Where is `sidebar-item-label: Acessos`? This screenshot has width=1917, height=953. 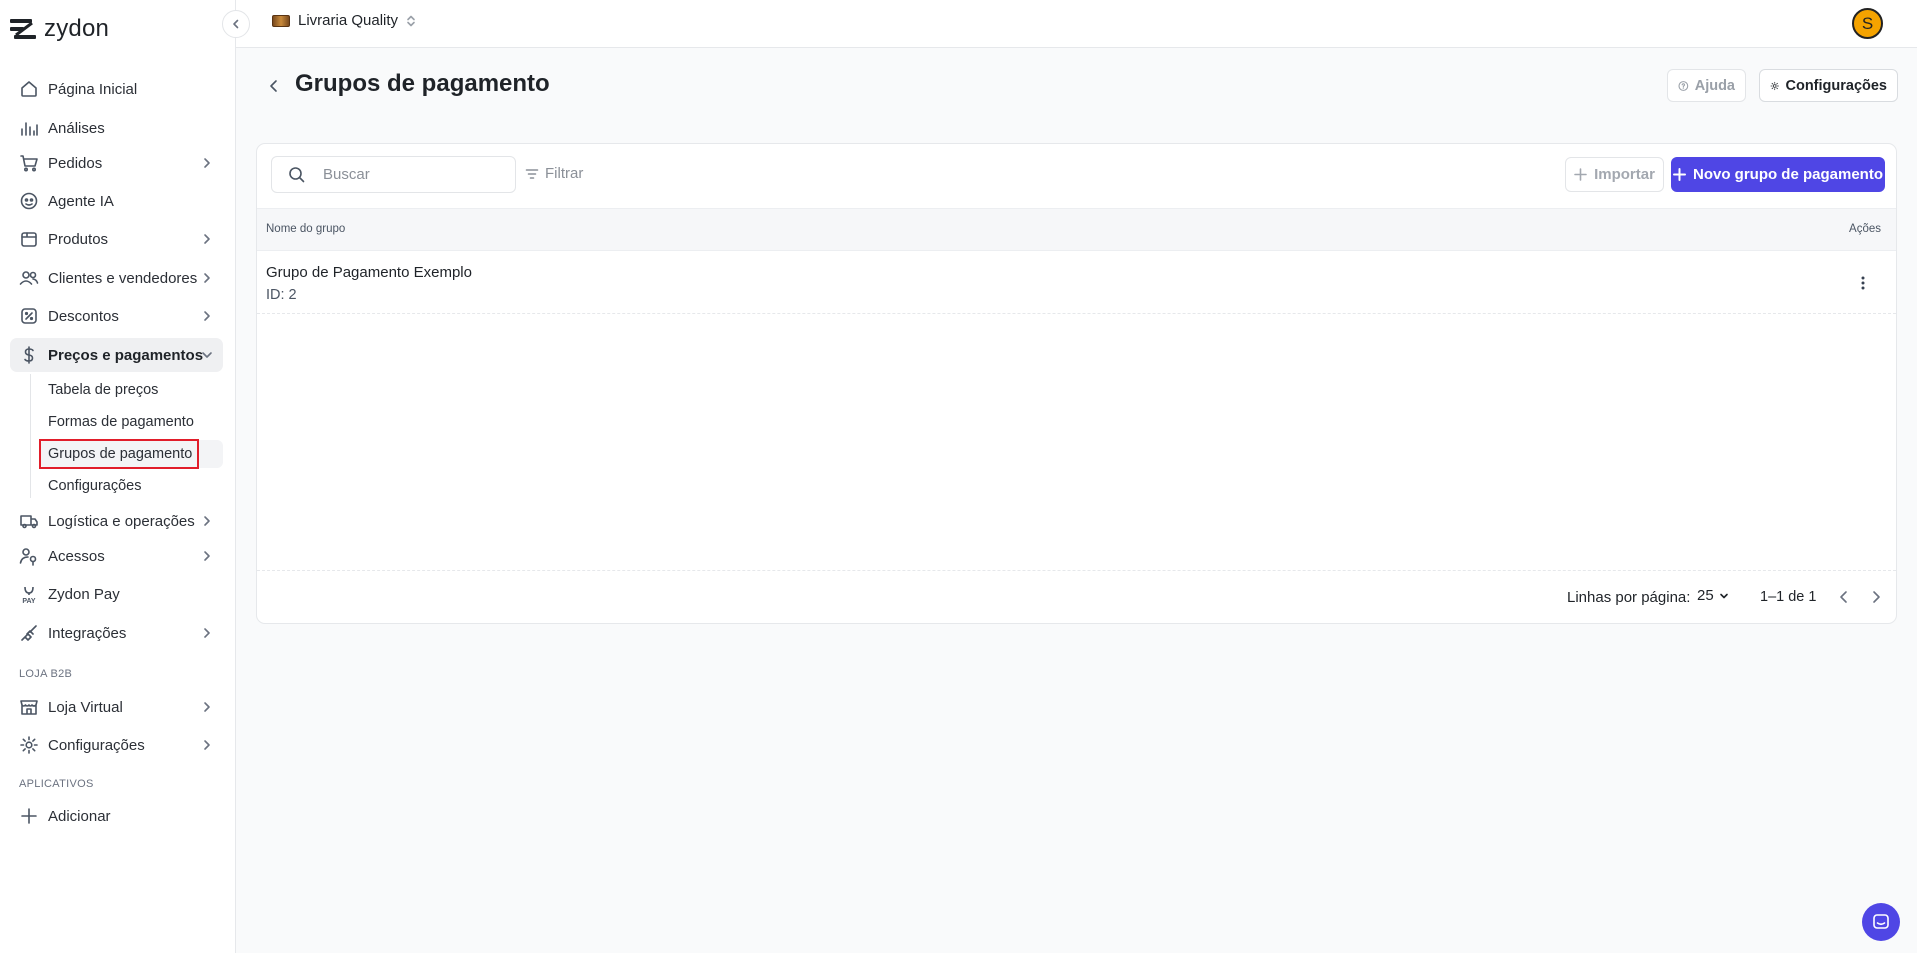
sidebar-item-label: Acessos is located at coordinates (76, 556).